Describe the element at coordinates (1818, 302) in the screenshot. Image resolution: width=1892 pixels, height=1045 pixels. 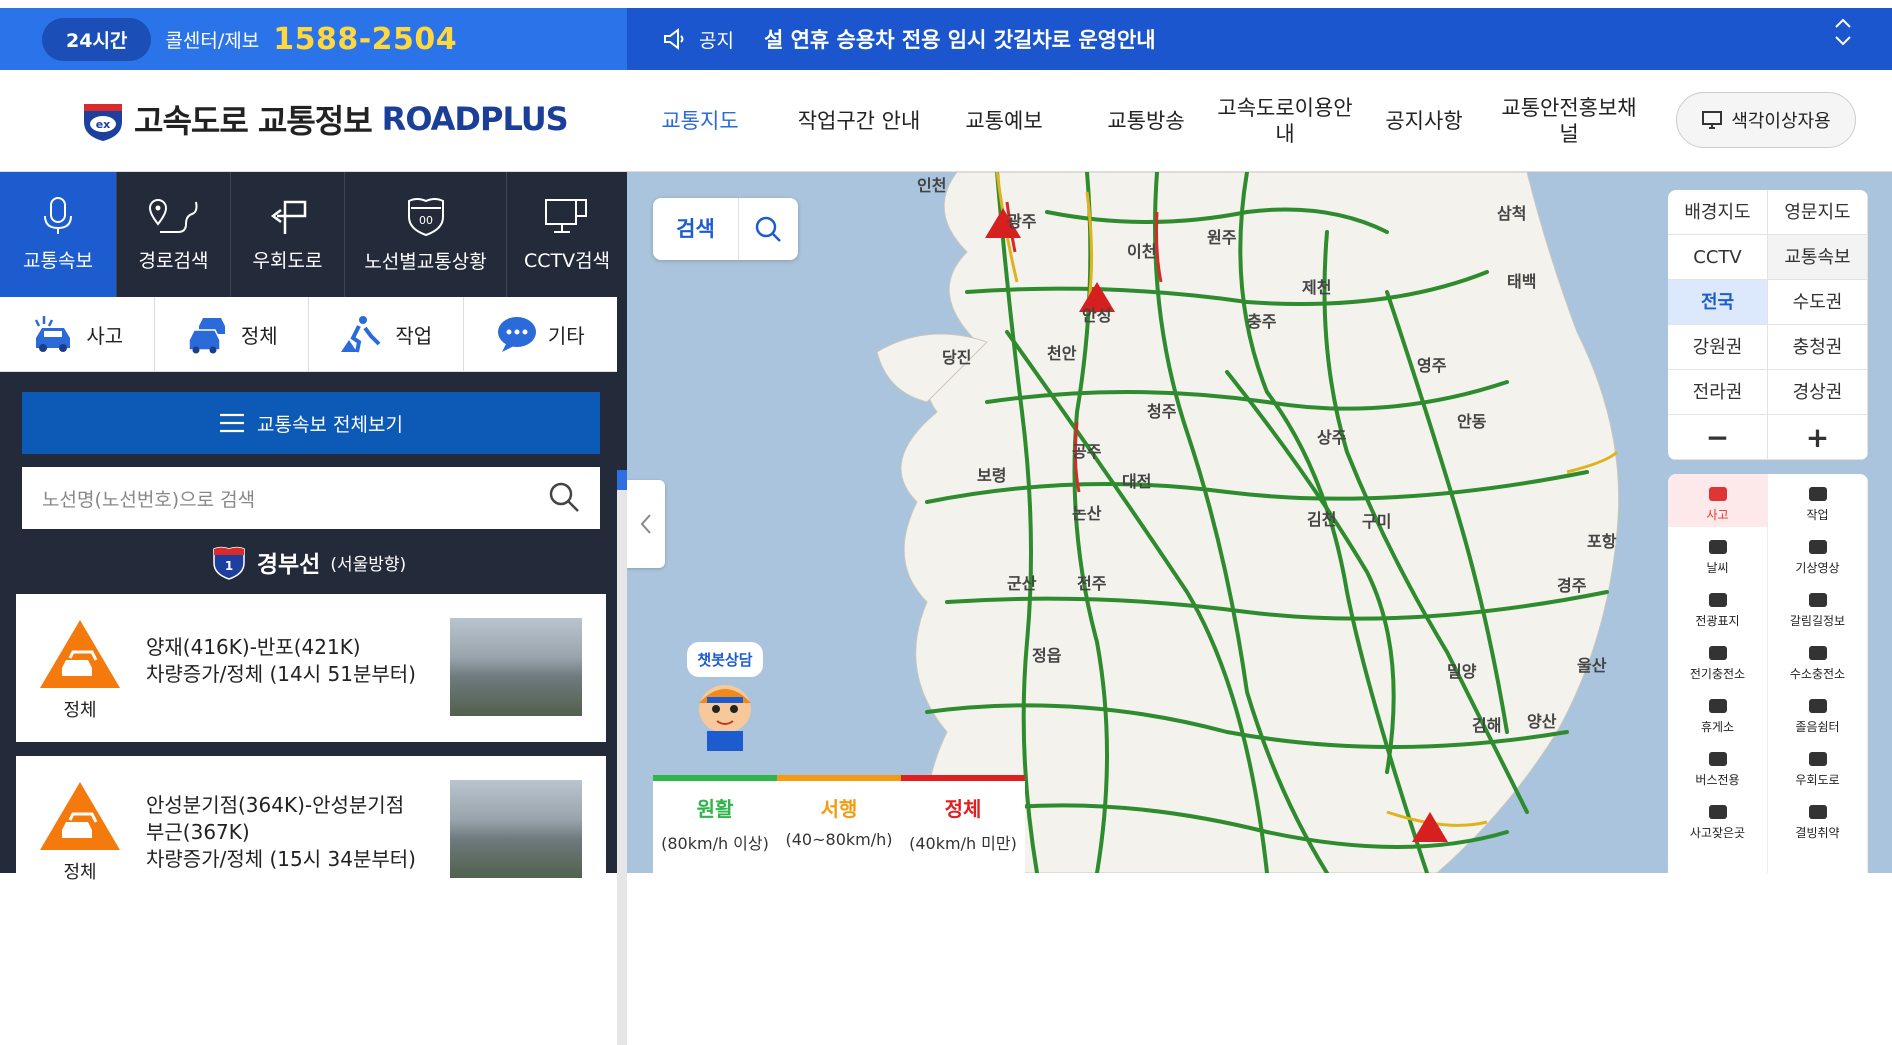
I see `map-control-5: 수도권` at that location.